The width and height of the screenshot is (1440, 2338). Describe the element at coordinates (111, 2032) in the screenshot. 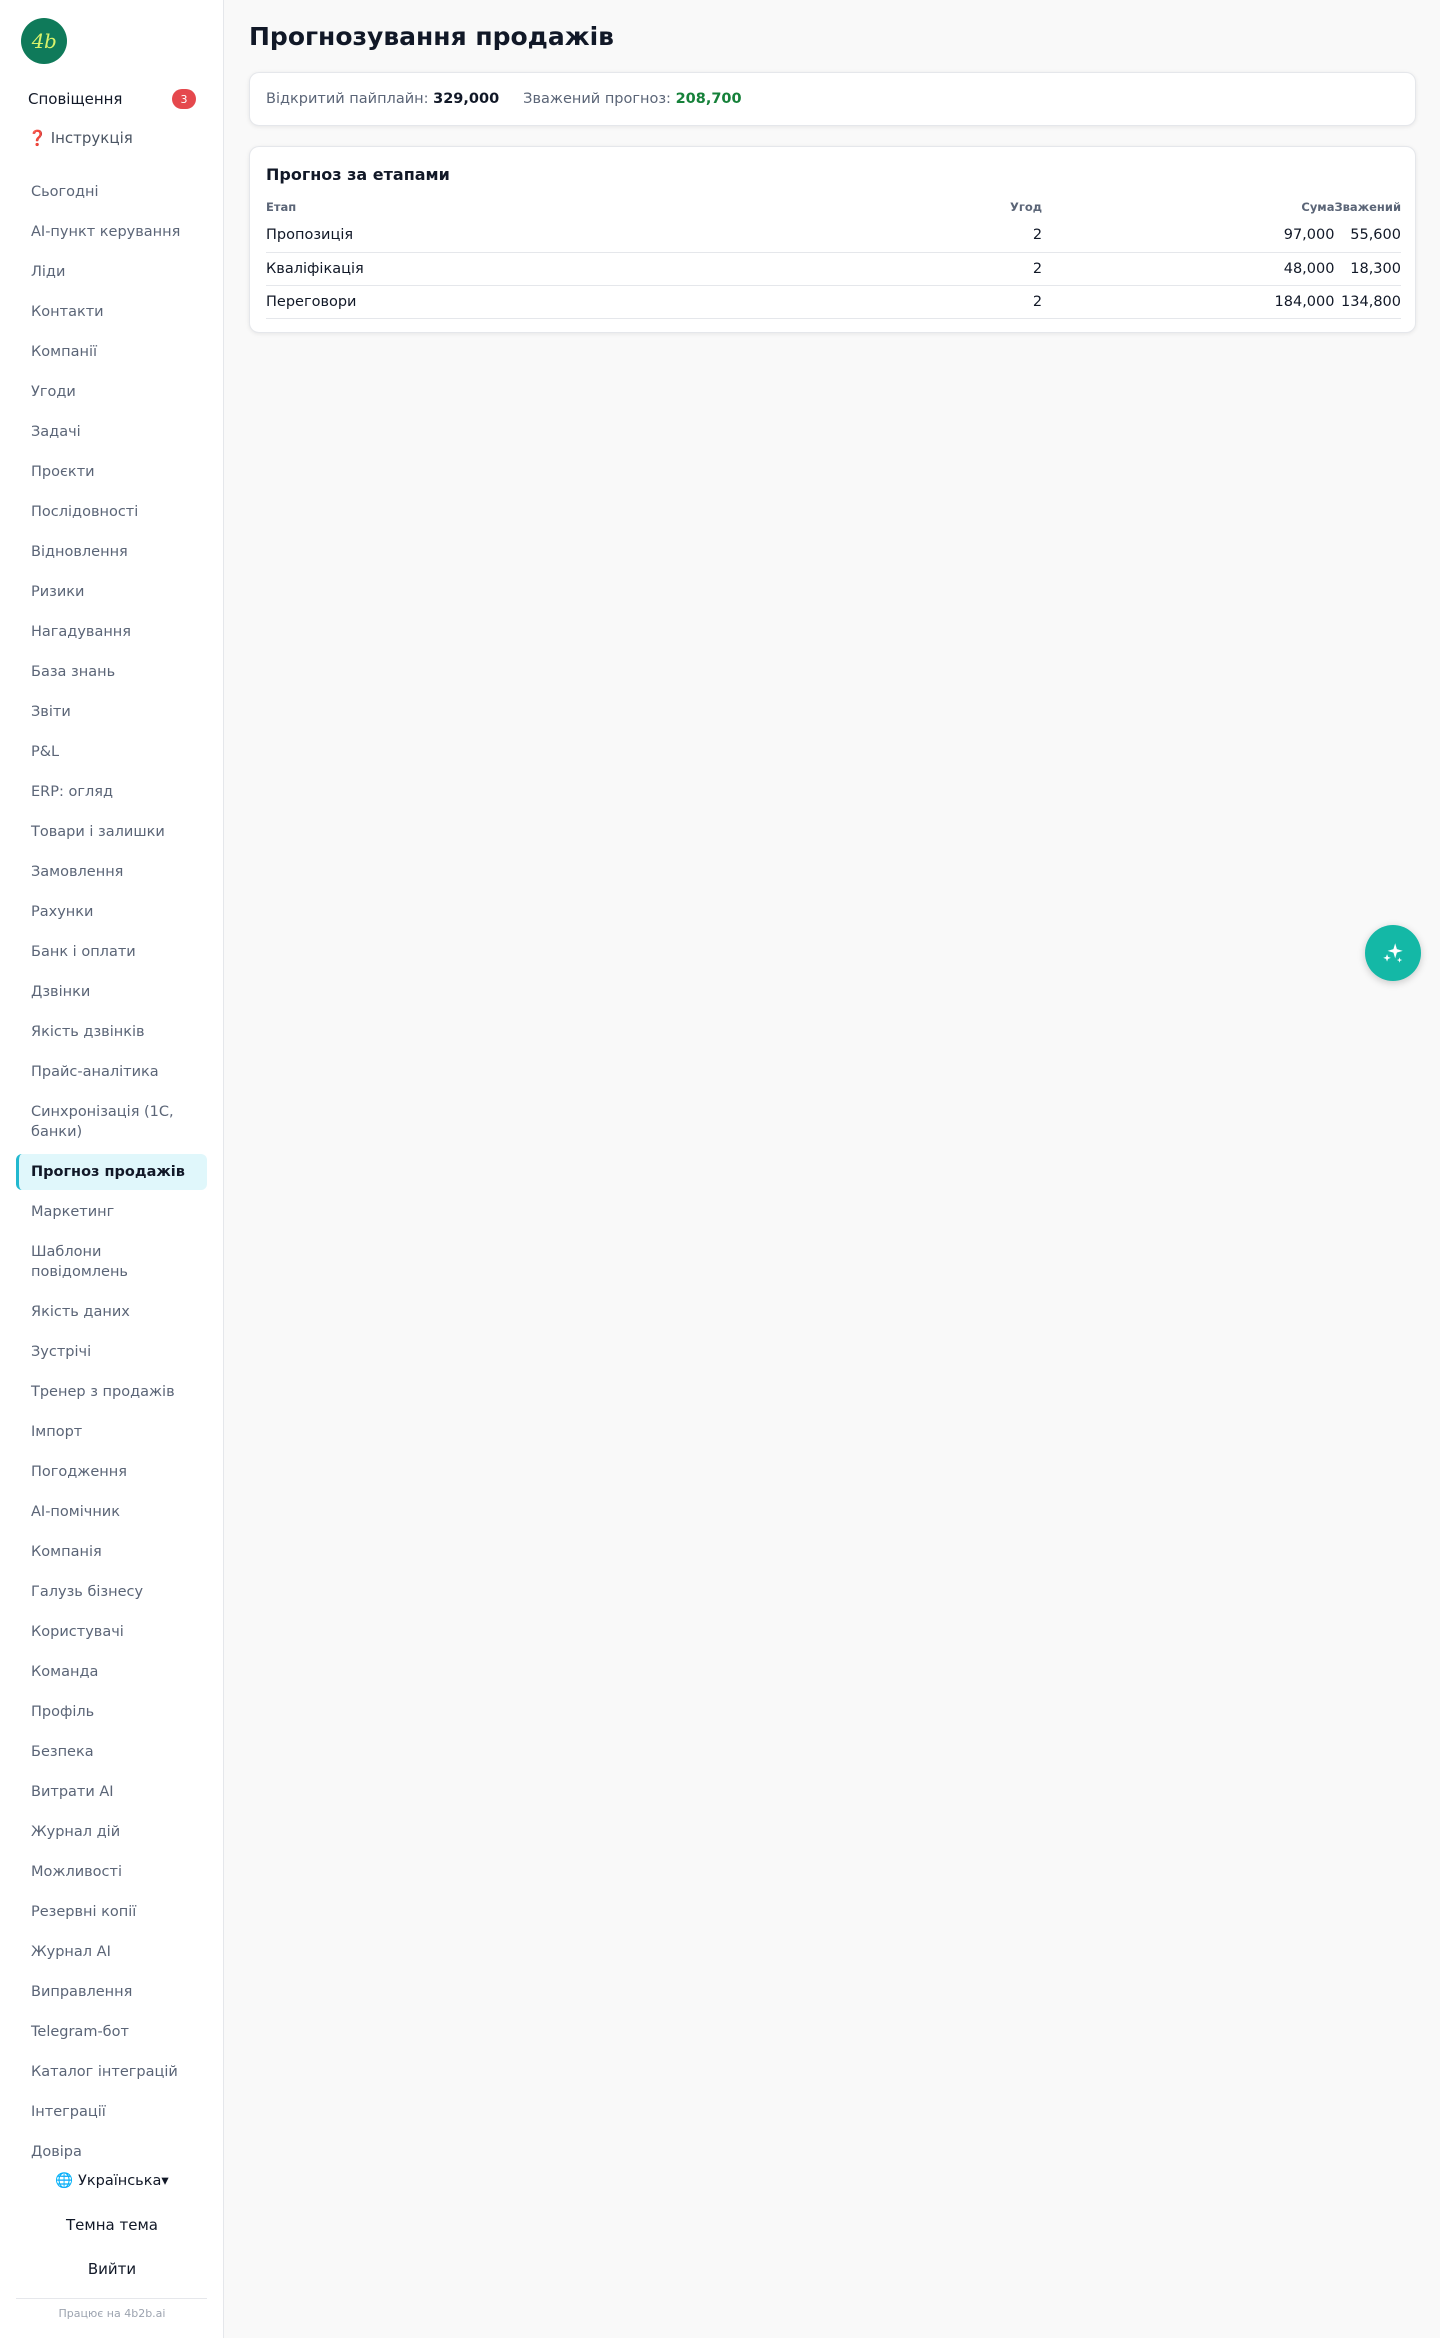

I see `sidebar-item-46: Telegram-бот` at that location.